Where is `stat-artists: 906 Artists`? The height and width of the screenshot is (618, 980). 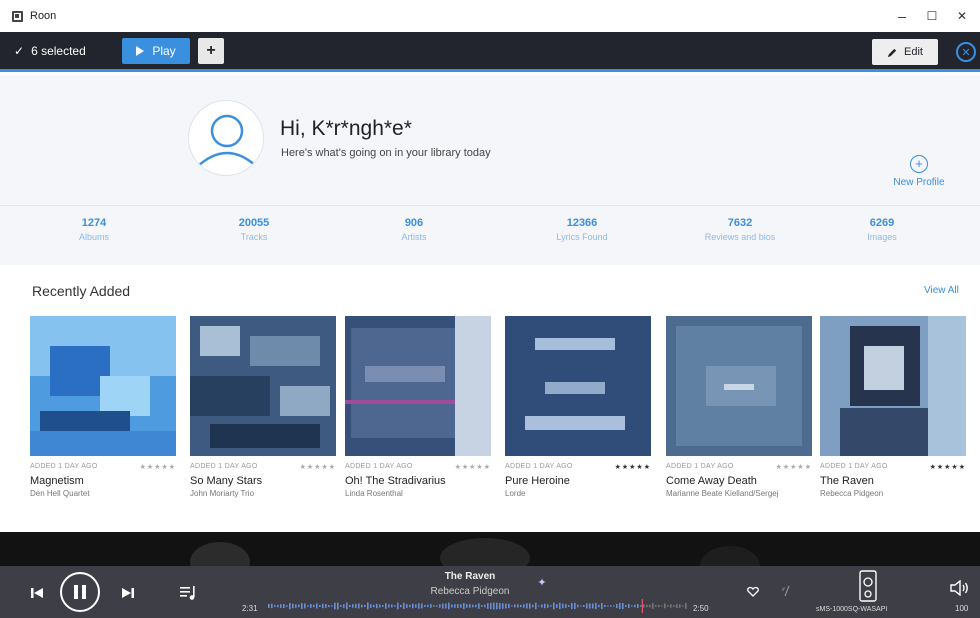 stat-artists: 906 Artists is located at coordinates (414, 229).